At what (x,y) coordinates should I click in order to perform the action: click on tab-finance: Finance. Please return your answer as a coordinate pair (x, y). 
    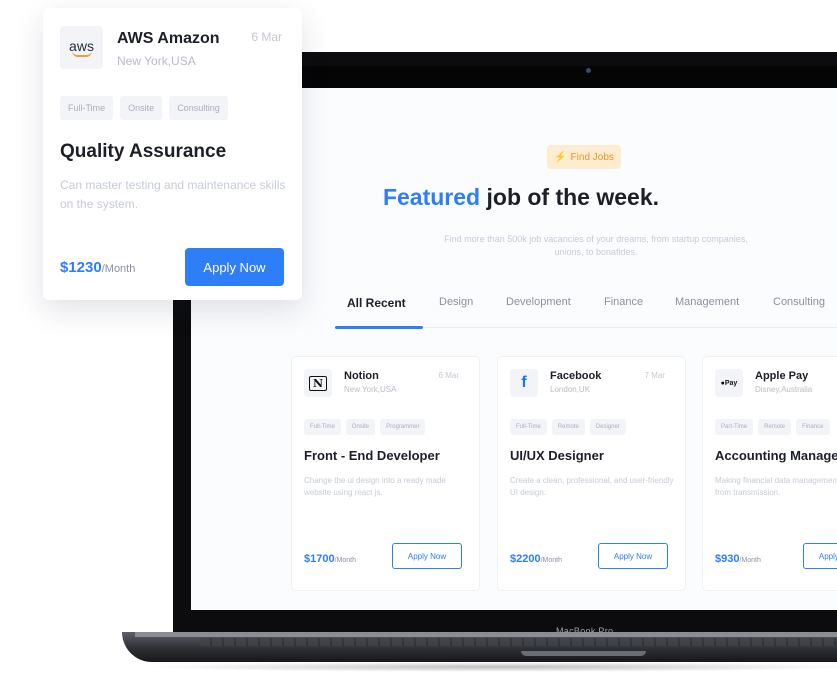
    Looking at the image, I should click on (623, 302).